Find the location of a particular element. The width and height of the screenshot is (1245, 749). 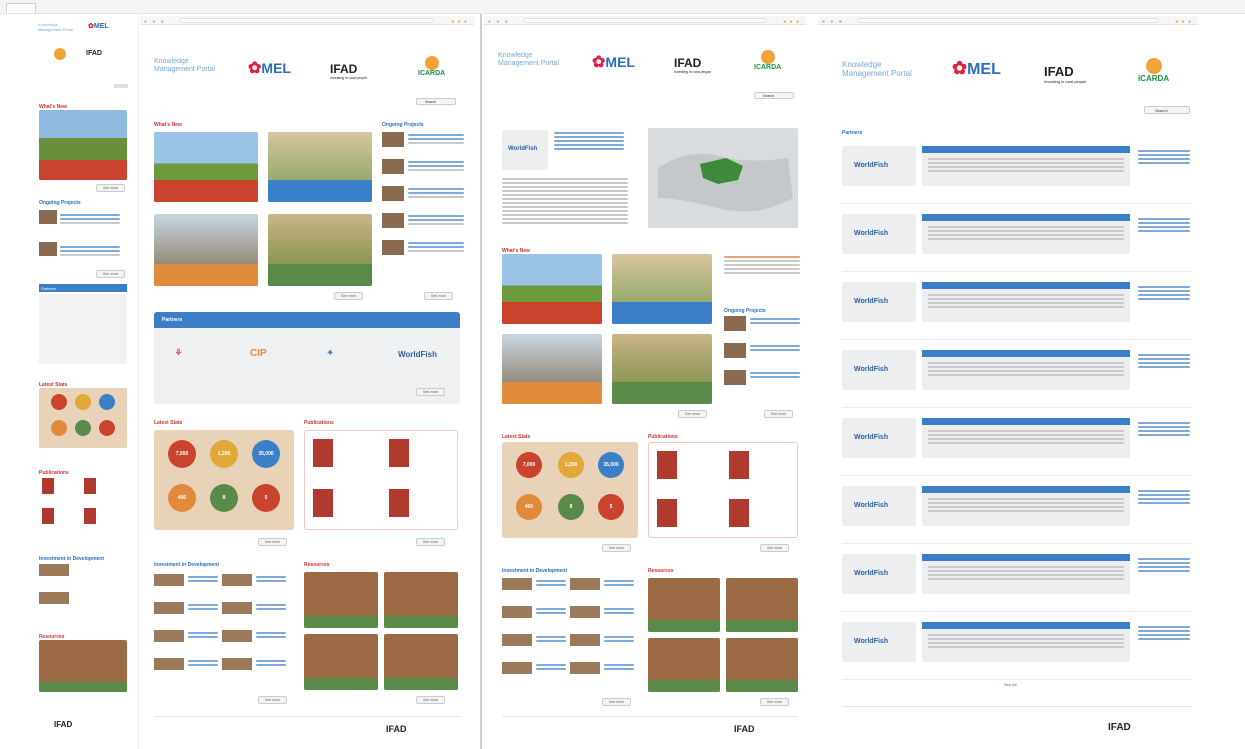

stat-circle: 7,000 is located at coordinates (182, 454).